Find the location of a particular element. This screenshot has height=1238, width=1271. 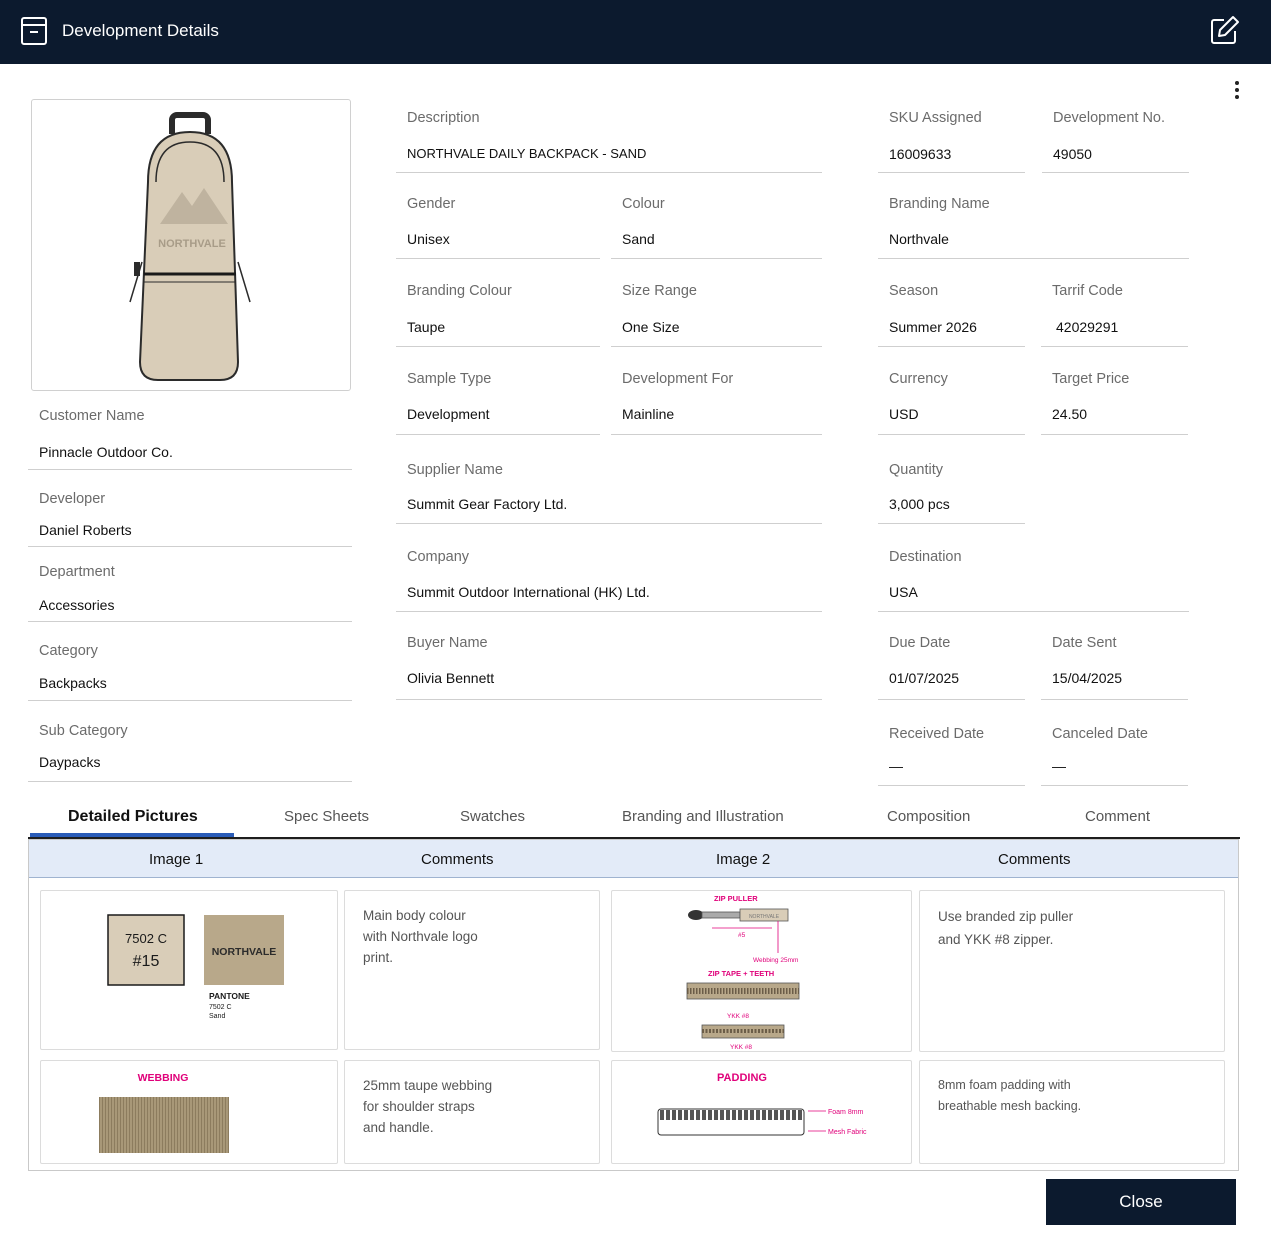

backpack-brand-text: NORTHVALE is located at coordinates (192, 244).